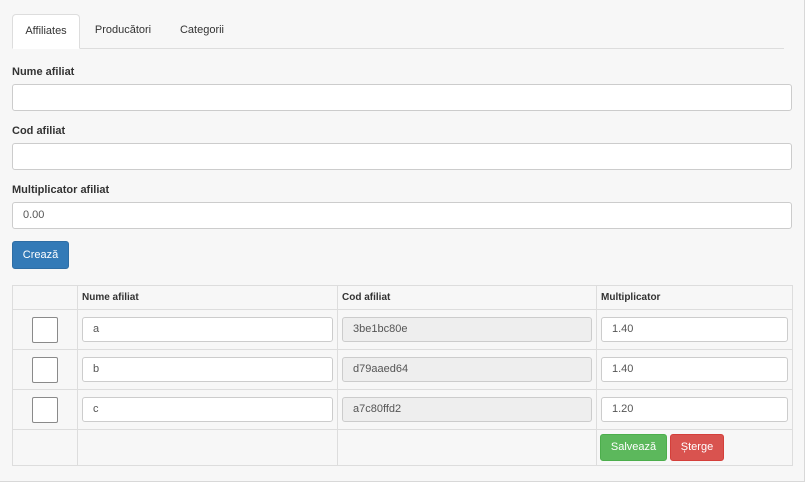  I want to click on code-cell: a7c80ffd2, so click(467, 409).